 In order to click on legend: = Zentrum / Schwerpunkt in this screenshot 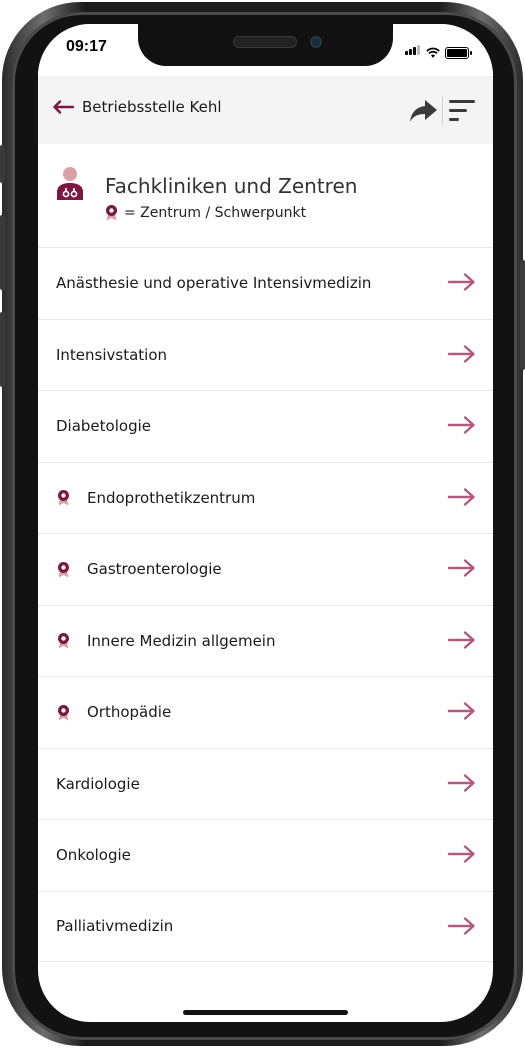, I will do `click(205, 212)`.